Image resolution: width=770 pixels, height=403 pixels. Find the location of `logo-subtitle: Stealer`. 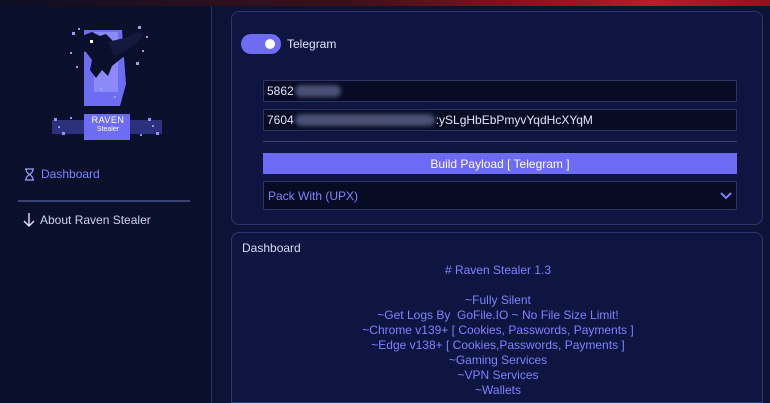

logo-subtitle: Stealer is located at coordinates (108, 129).